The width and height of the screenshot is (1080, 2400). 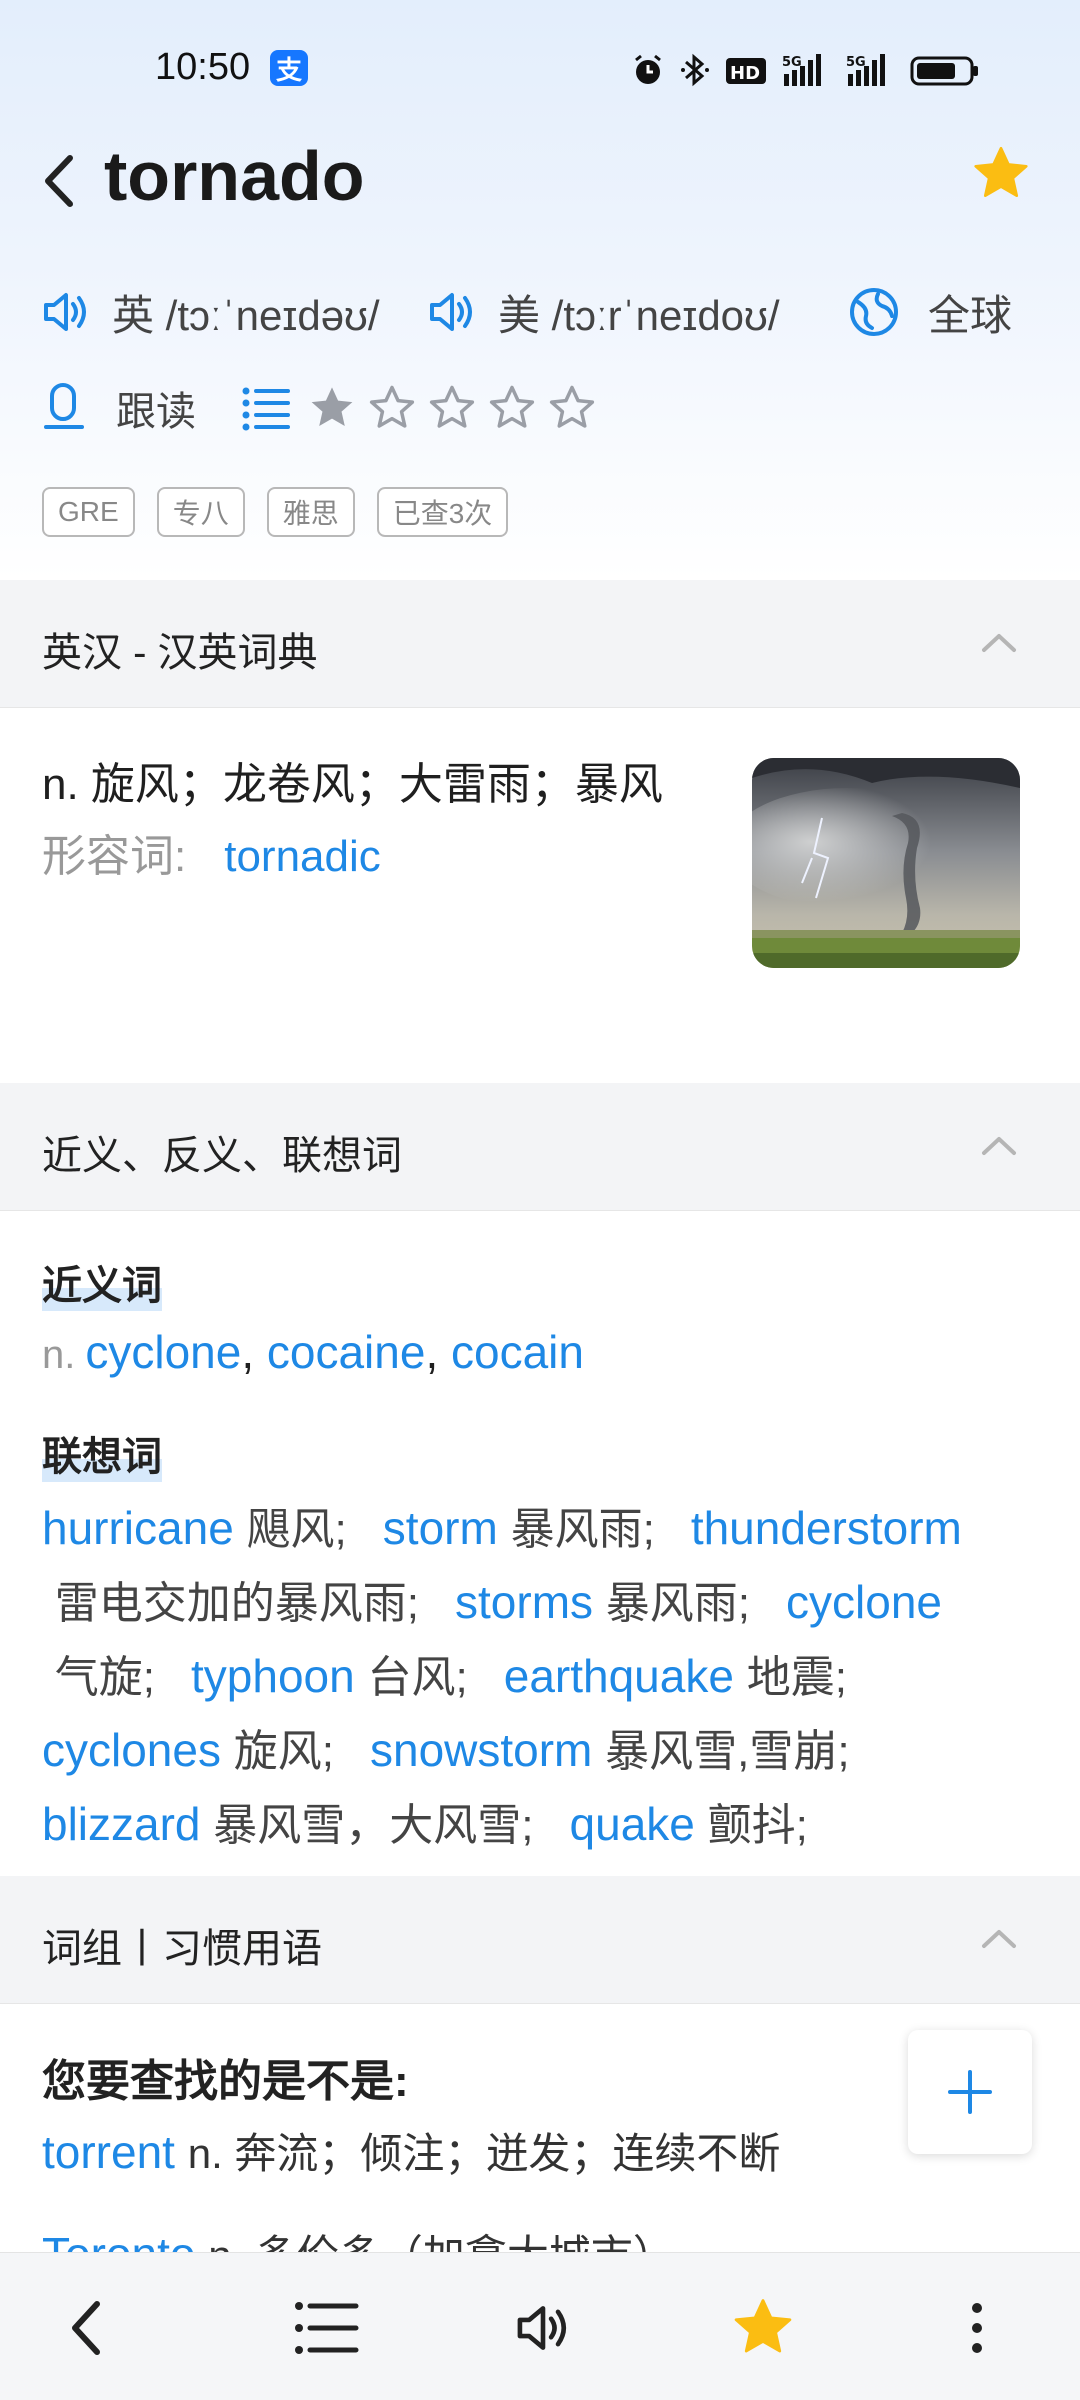 I want to click on section-title: 词组丨习惯用语, so click(x=182, y=1949).